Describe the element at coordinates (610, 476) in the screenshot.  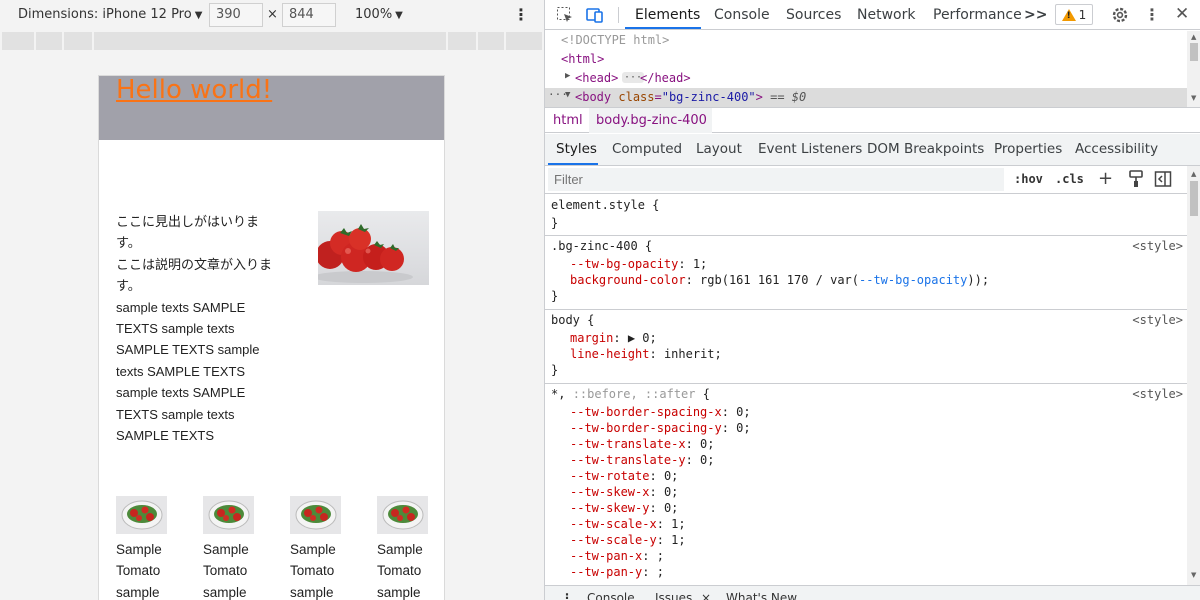
I see `property-name: --tw-rotate` at that location.